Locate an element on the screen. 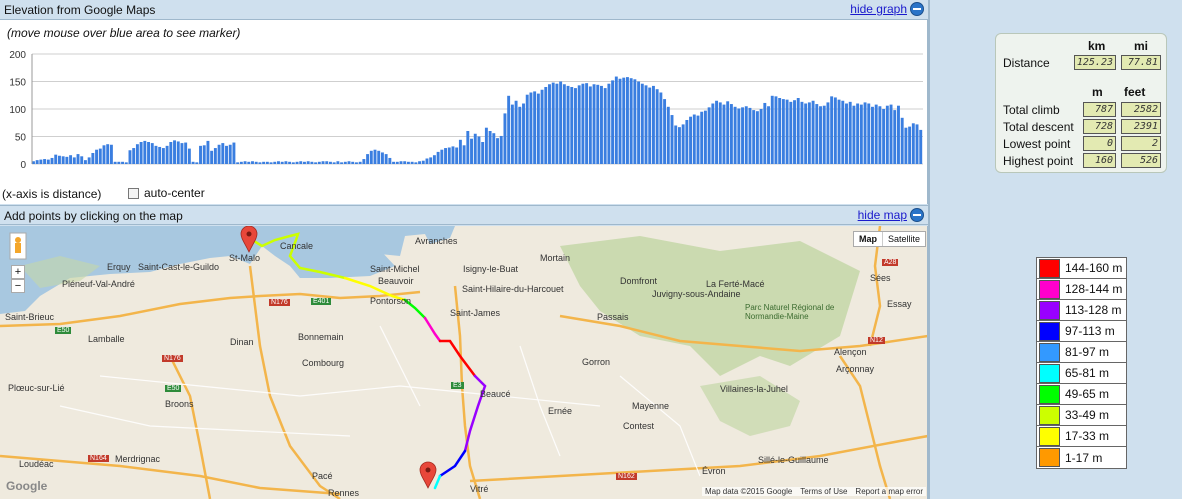 This screenshot has height=499, width=1182. hide-map-label: hide map is located at coordinates (882, 215).